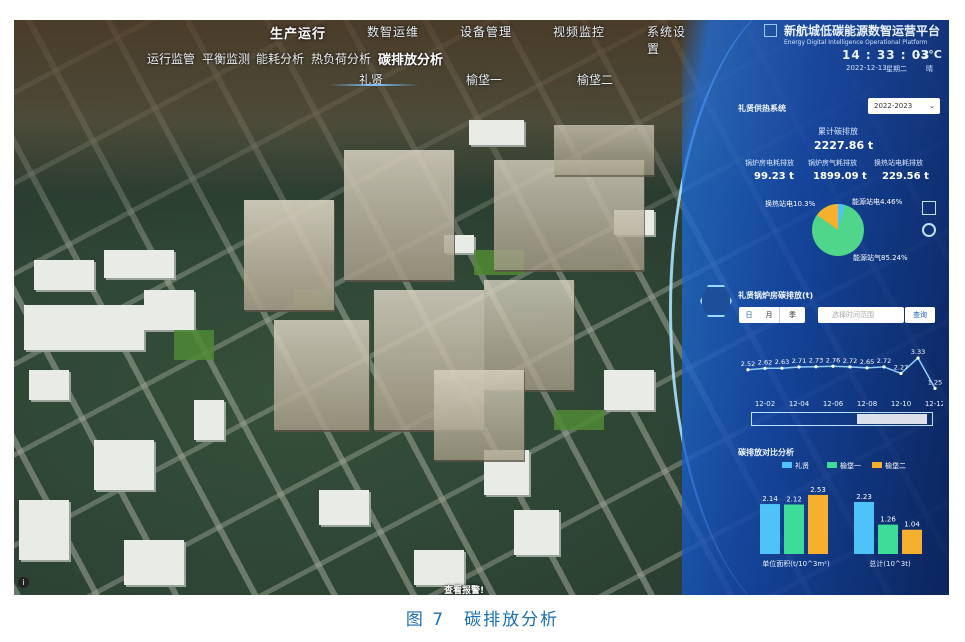  I want to click on bar-value-label: 2.14, so click(770, 499).